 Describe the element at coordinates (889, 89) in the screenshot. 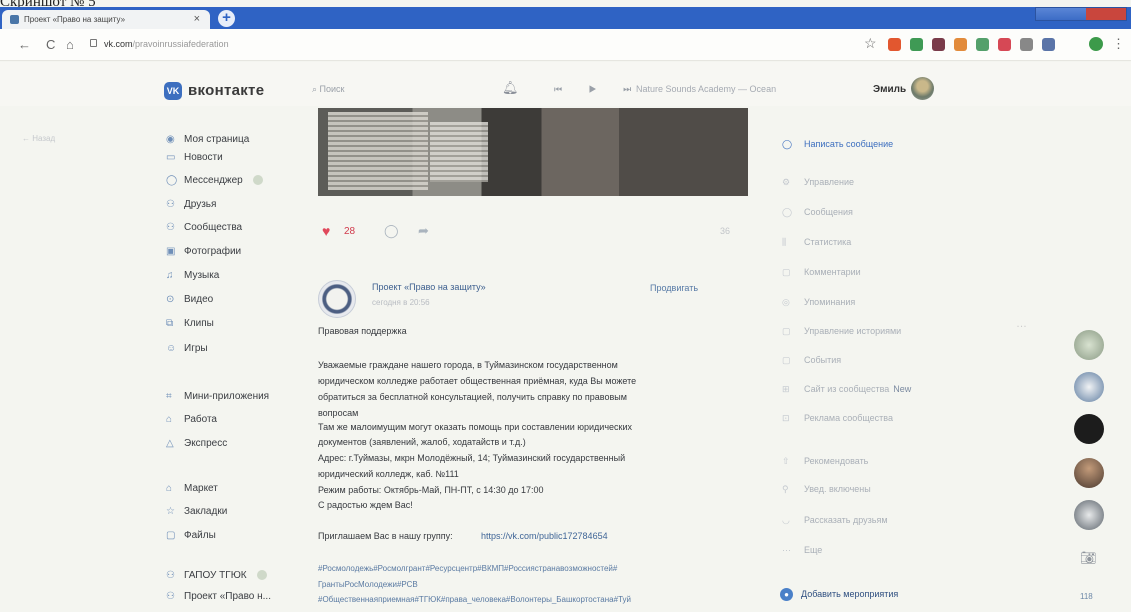

I see `user-name: Эмиль` at that location.